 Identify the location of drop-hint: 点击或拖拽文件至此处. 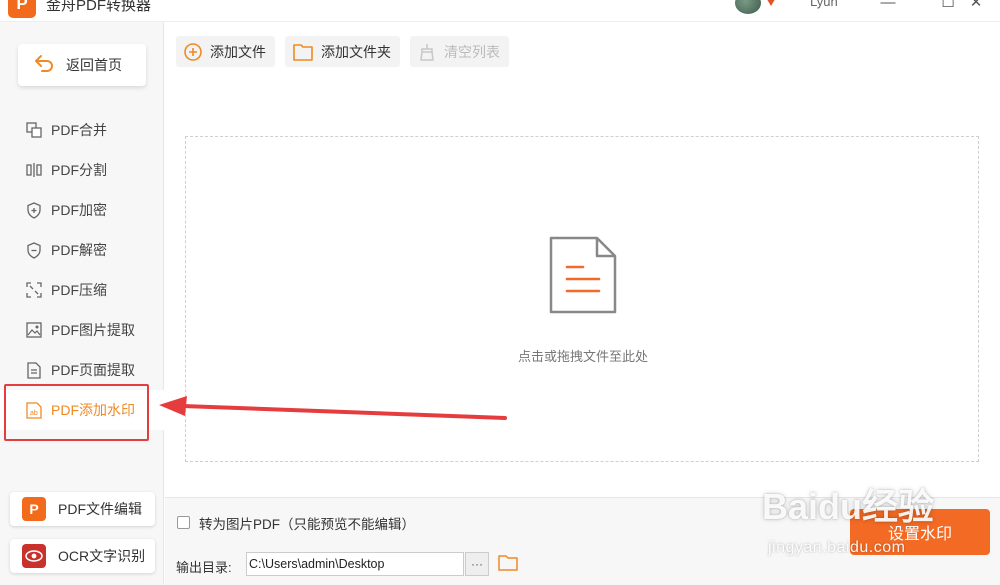
(582, 356).